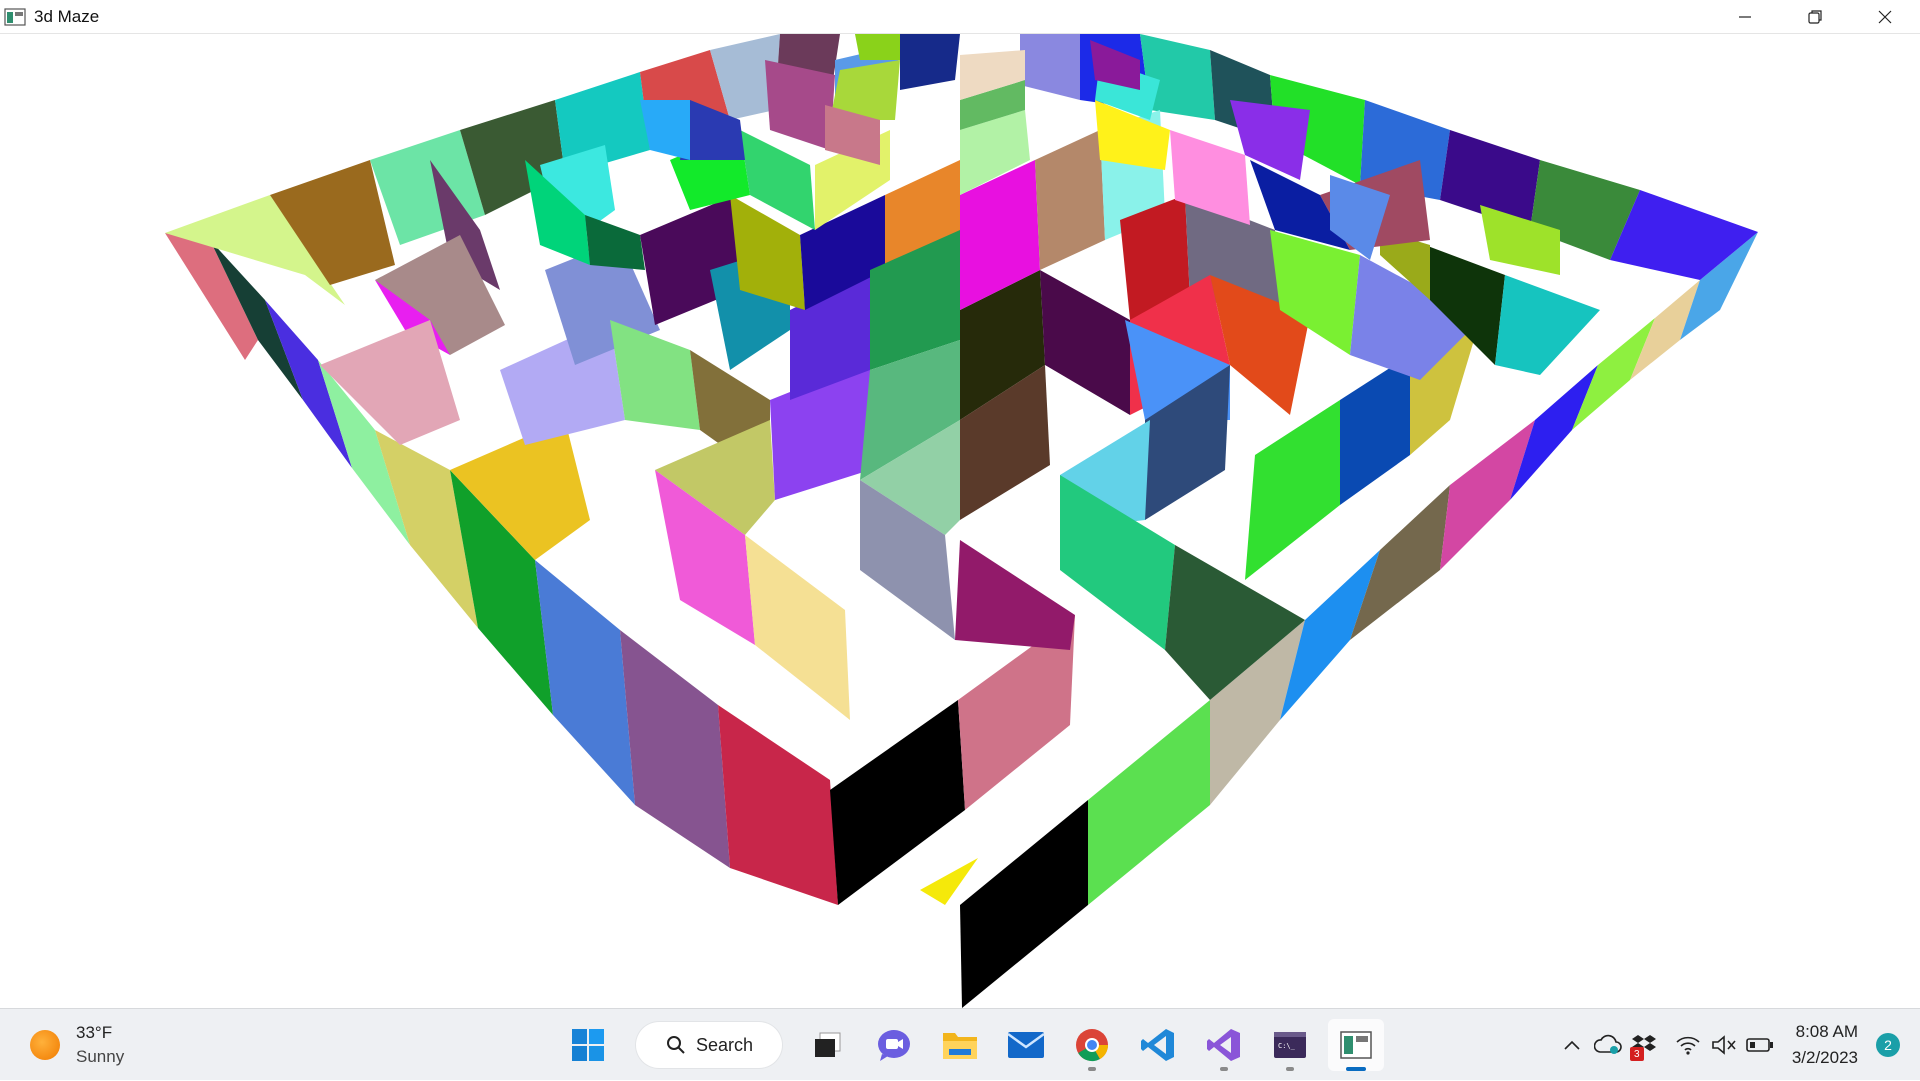  I want to click on cloud-sync-icon, so click(1607, 1044).